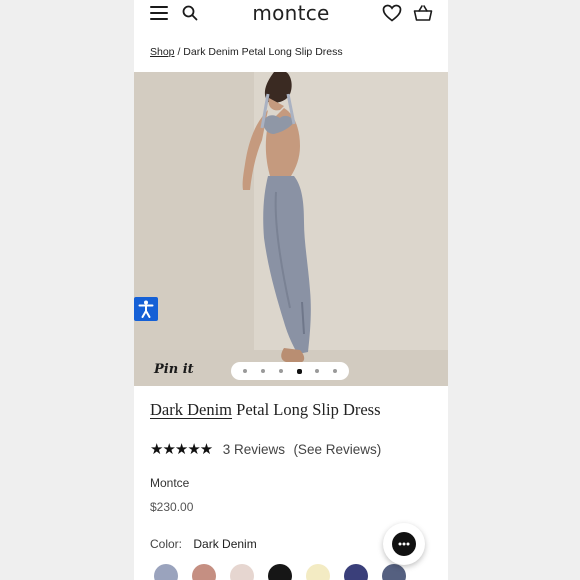 Image resolution: width=580 pixels, height=580 pixels. Describe the element at coordinates (191, 409) in the screenshot. I see `product-title-color-link: Dark Denim` at that location.